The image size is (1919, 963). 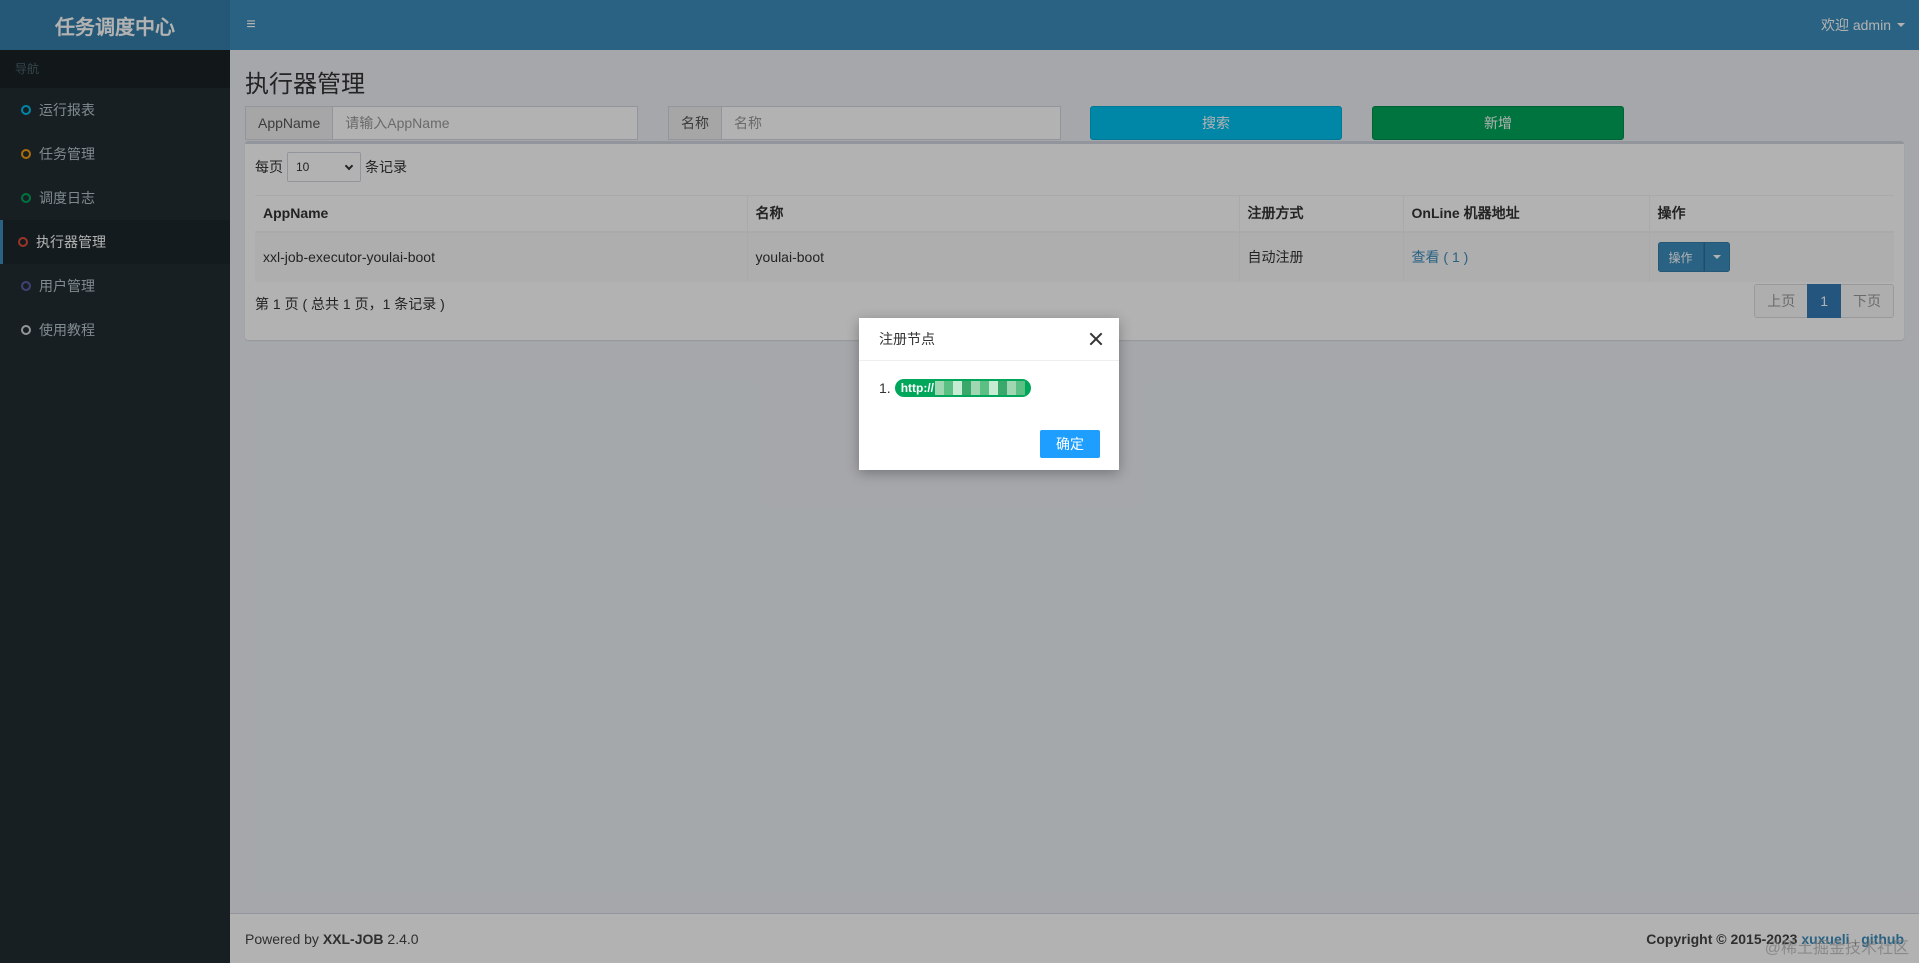 What do you see at coordinates (907, 339) in the screenshot?
I see `dialog-title: 注册节点` at bounding box center [907, 339].